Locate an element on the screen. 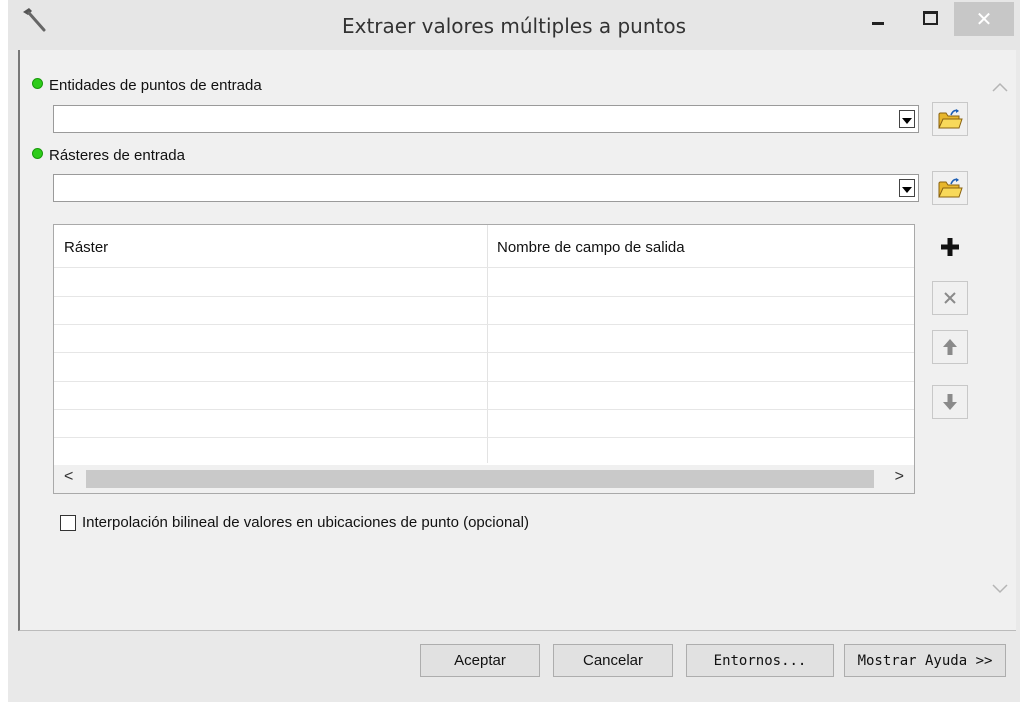 Image resolution: width=1021 pixels, height=702 pixels. browse-rasters-button is located at coordinates (950, 188).